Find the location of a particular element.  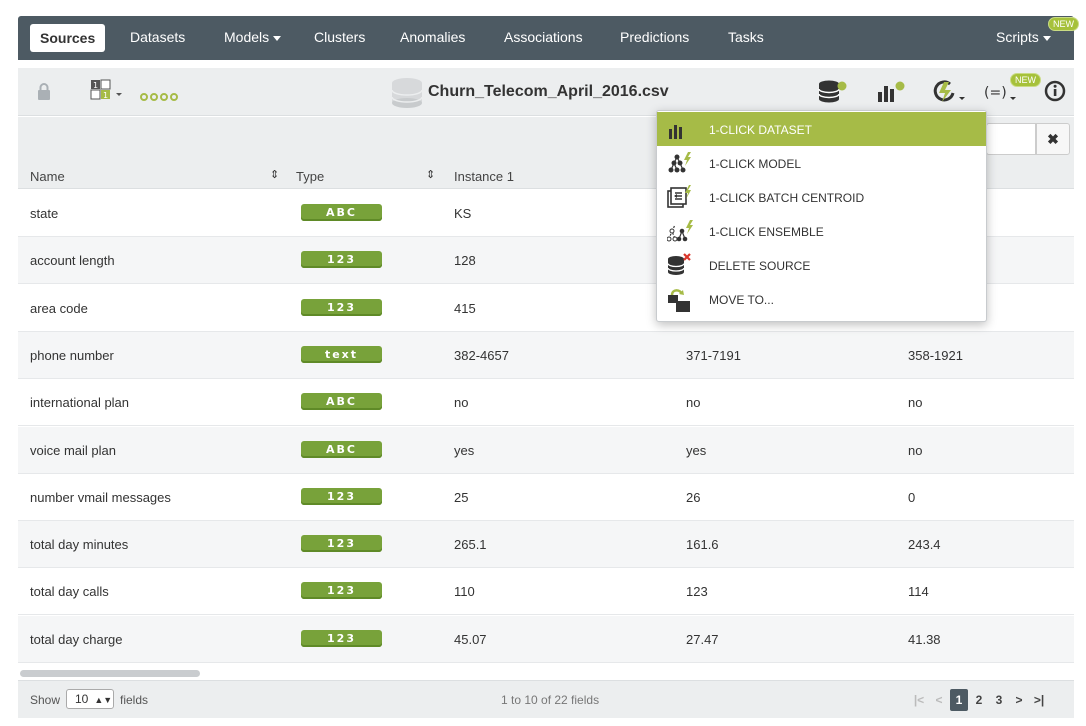

show-label: Show is located at coordinates (45, 700).